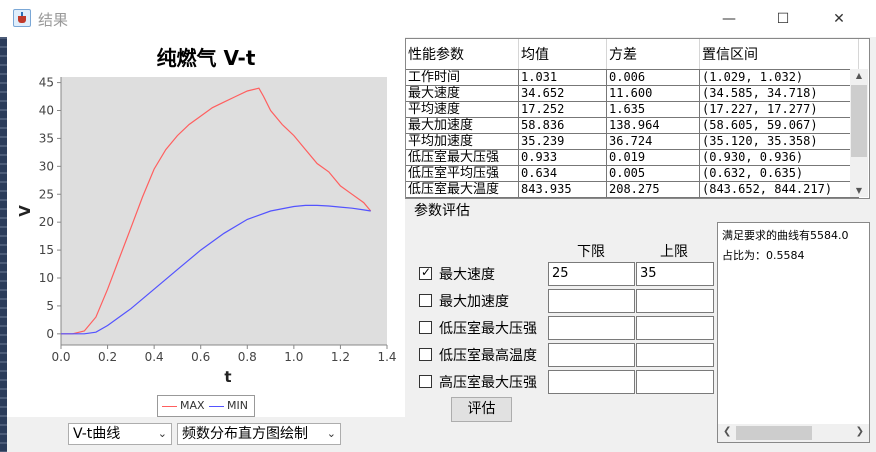 Image resolution: width=876 pixels, height=452 pixels. What do you see at coordinates (632, 93) in the screenshot?
I see `table-row: 最大速度 34.652 11.600 (34.585, 34.718)` at bounding box center [632, 93].